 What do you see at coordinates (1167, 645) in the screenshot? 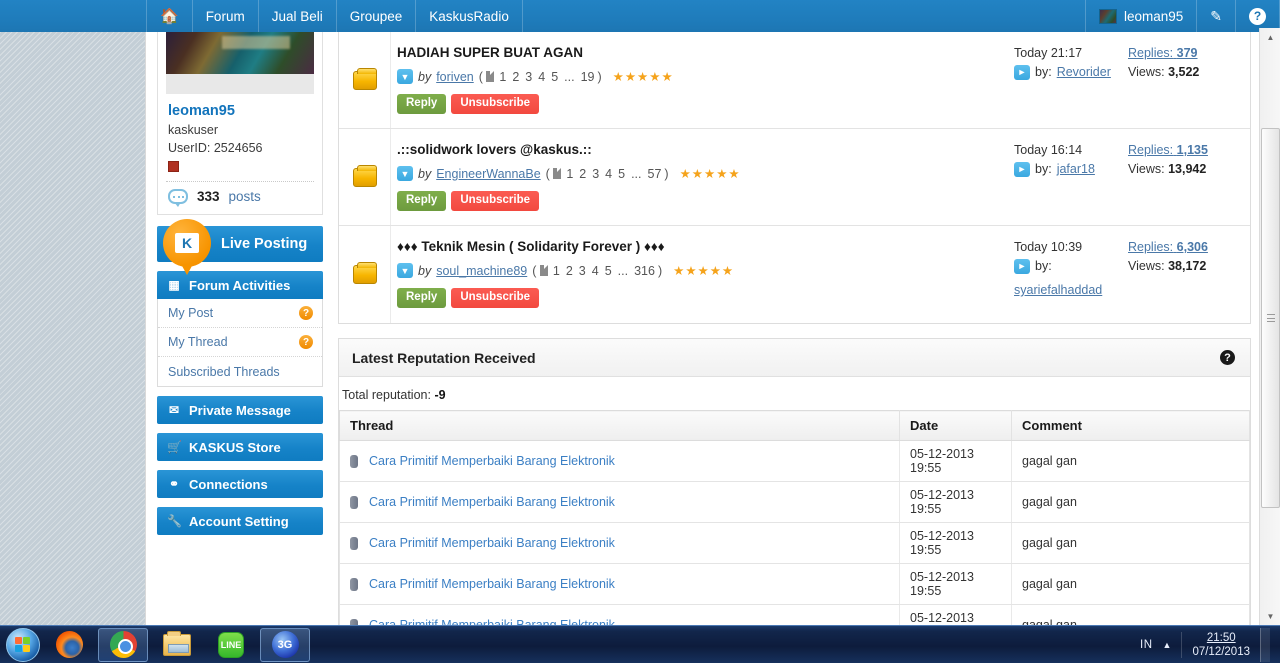
I see `chevron-up-icon: ▲` at bounding box center [1167, 645].